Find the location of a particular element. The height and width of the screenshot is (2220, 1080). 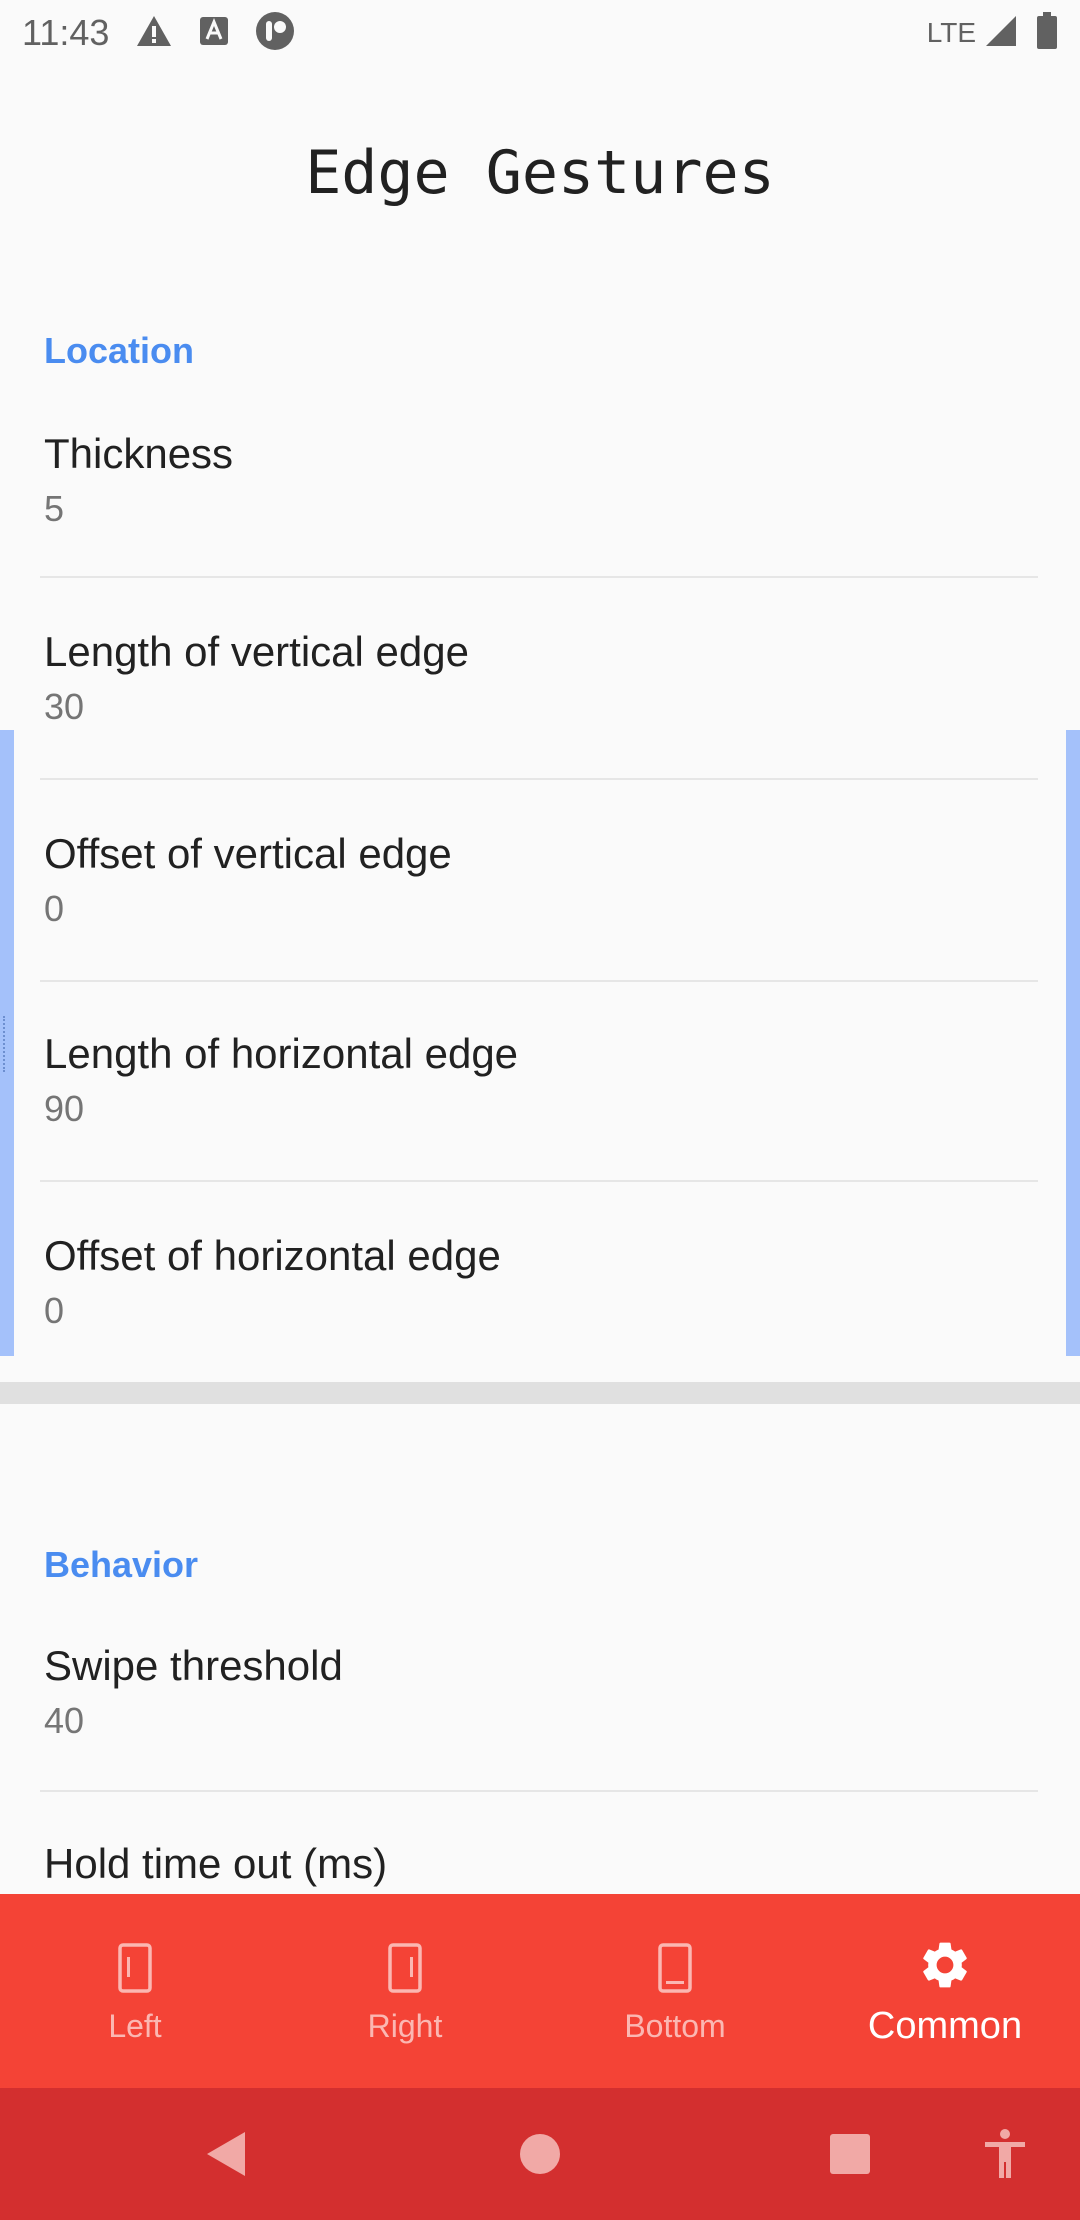

pref-thickness: Thickness 5 is located at coordinates (540, 494).